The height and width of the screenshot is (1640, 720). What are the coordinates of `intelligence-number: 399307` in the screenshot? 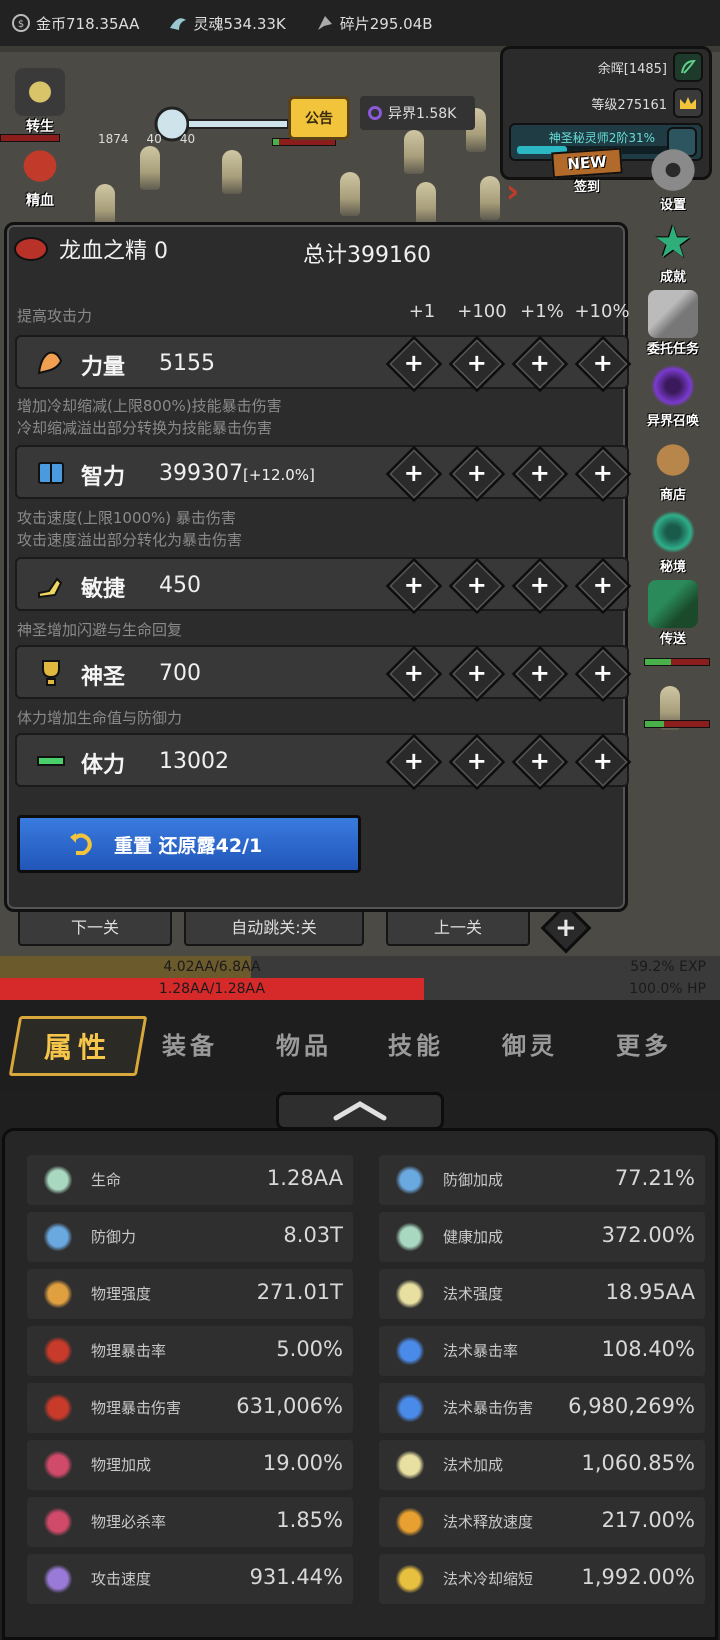 It's located at (201, 473).